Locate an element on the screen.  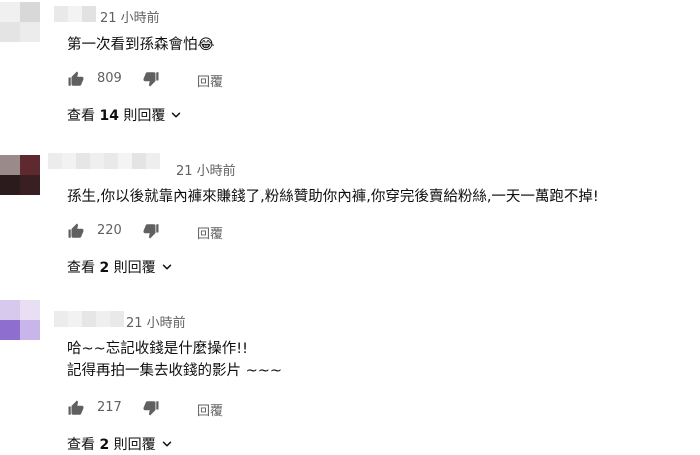
comment-actions: 217 回覆 is located at coordinates (187, 409).